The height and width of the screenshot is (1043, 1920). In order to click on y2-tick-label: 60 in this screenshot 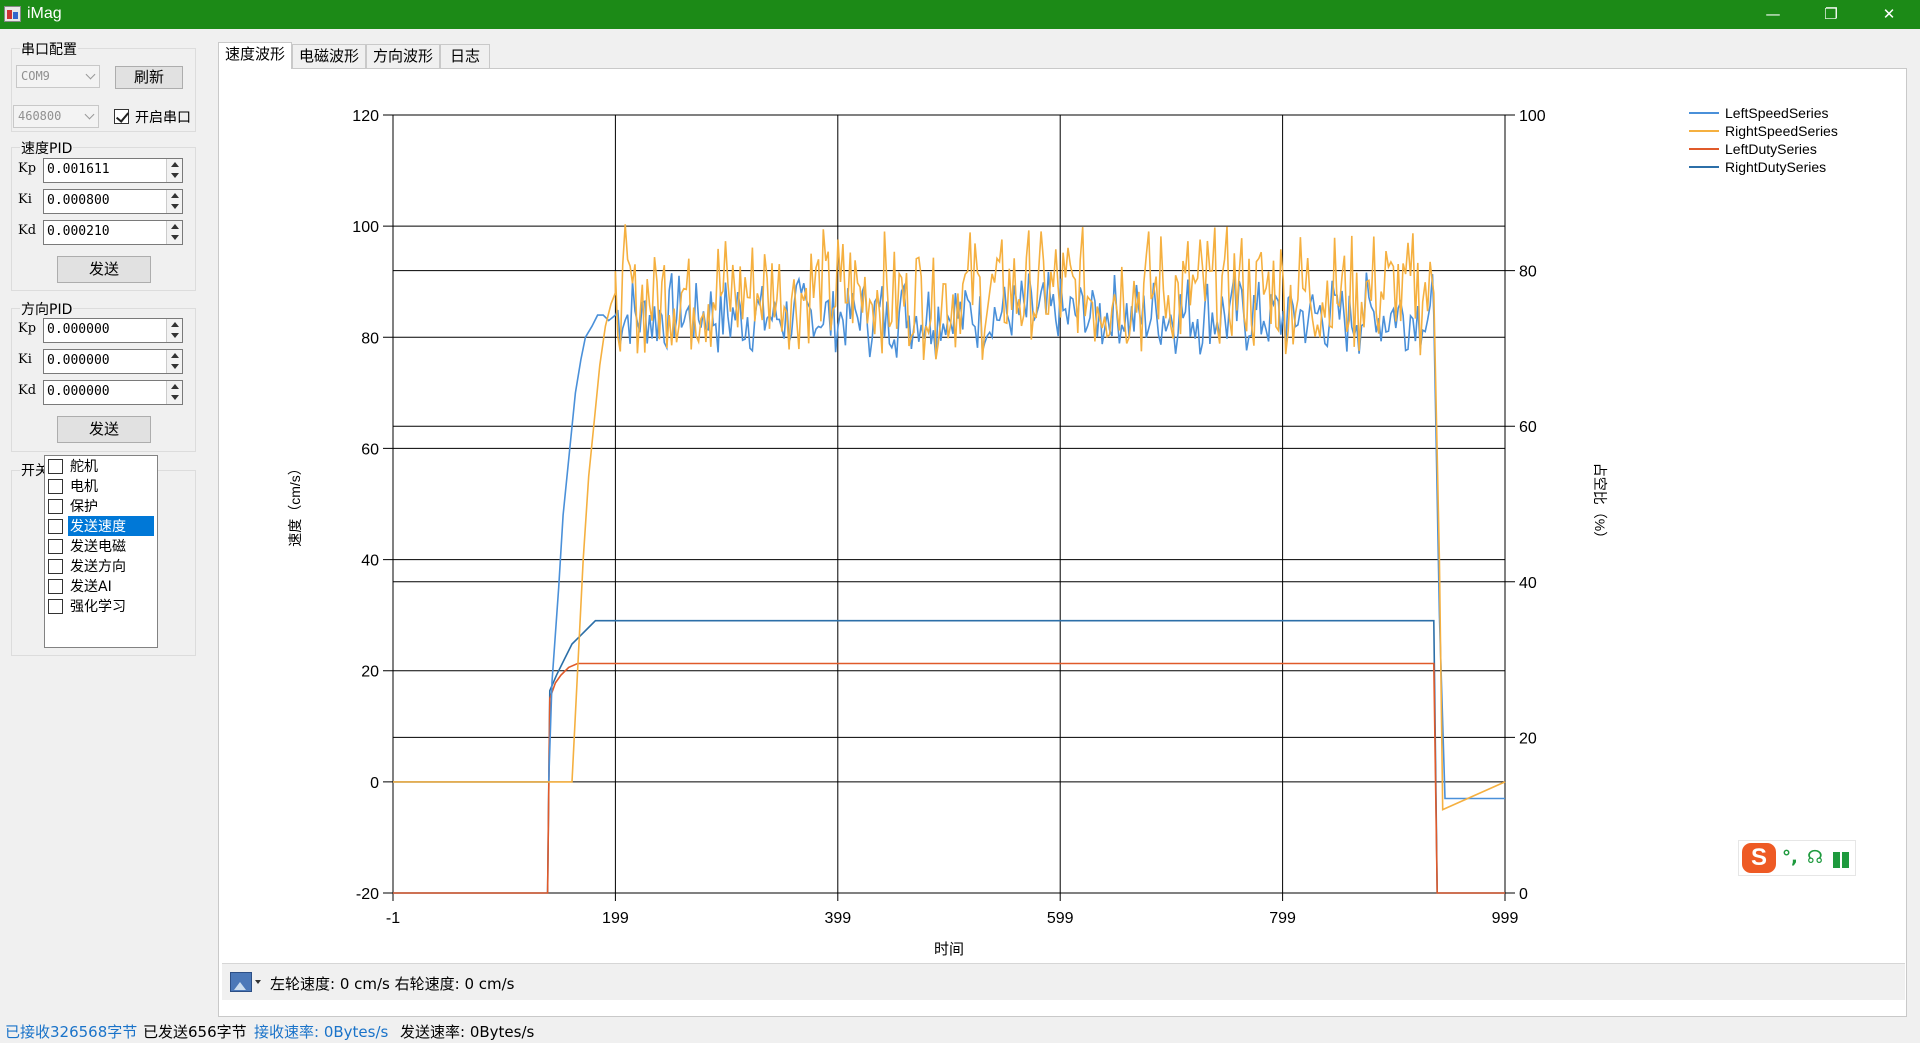, I will do `click(1528, 427)`.